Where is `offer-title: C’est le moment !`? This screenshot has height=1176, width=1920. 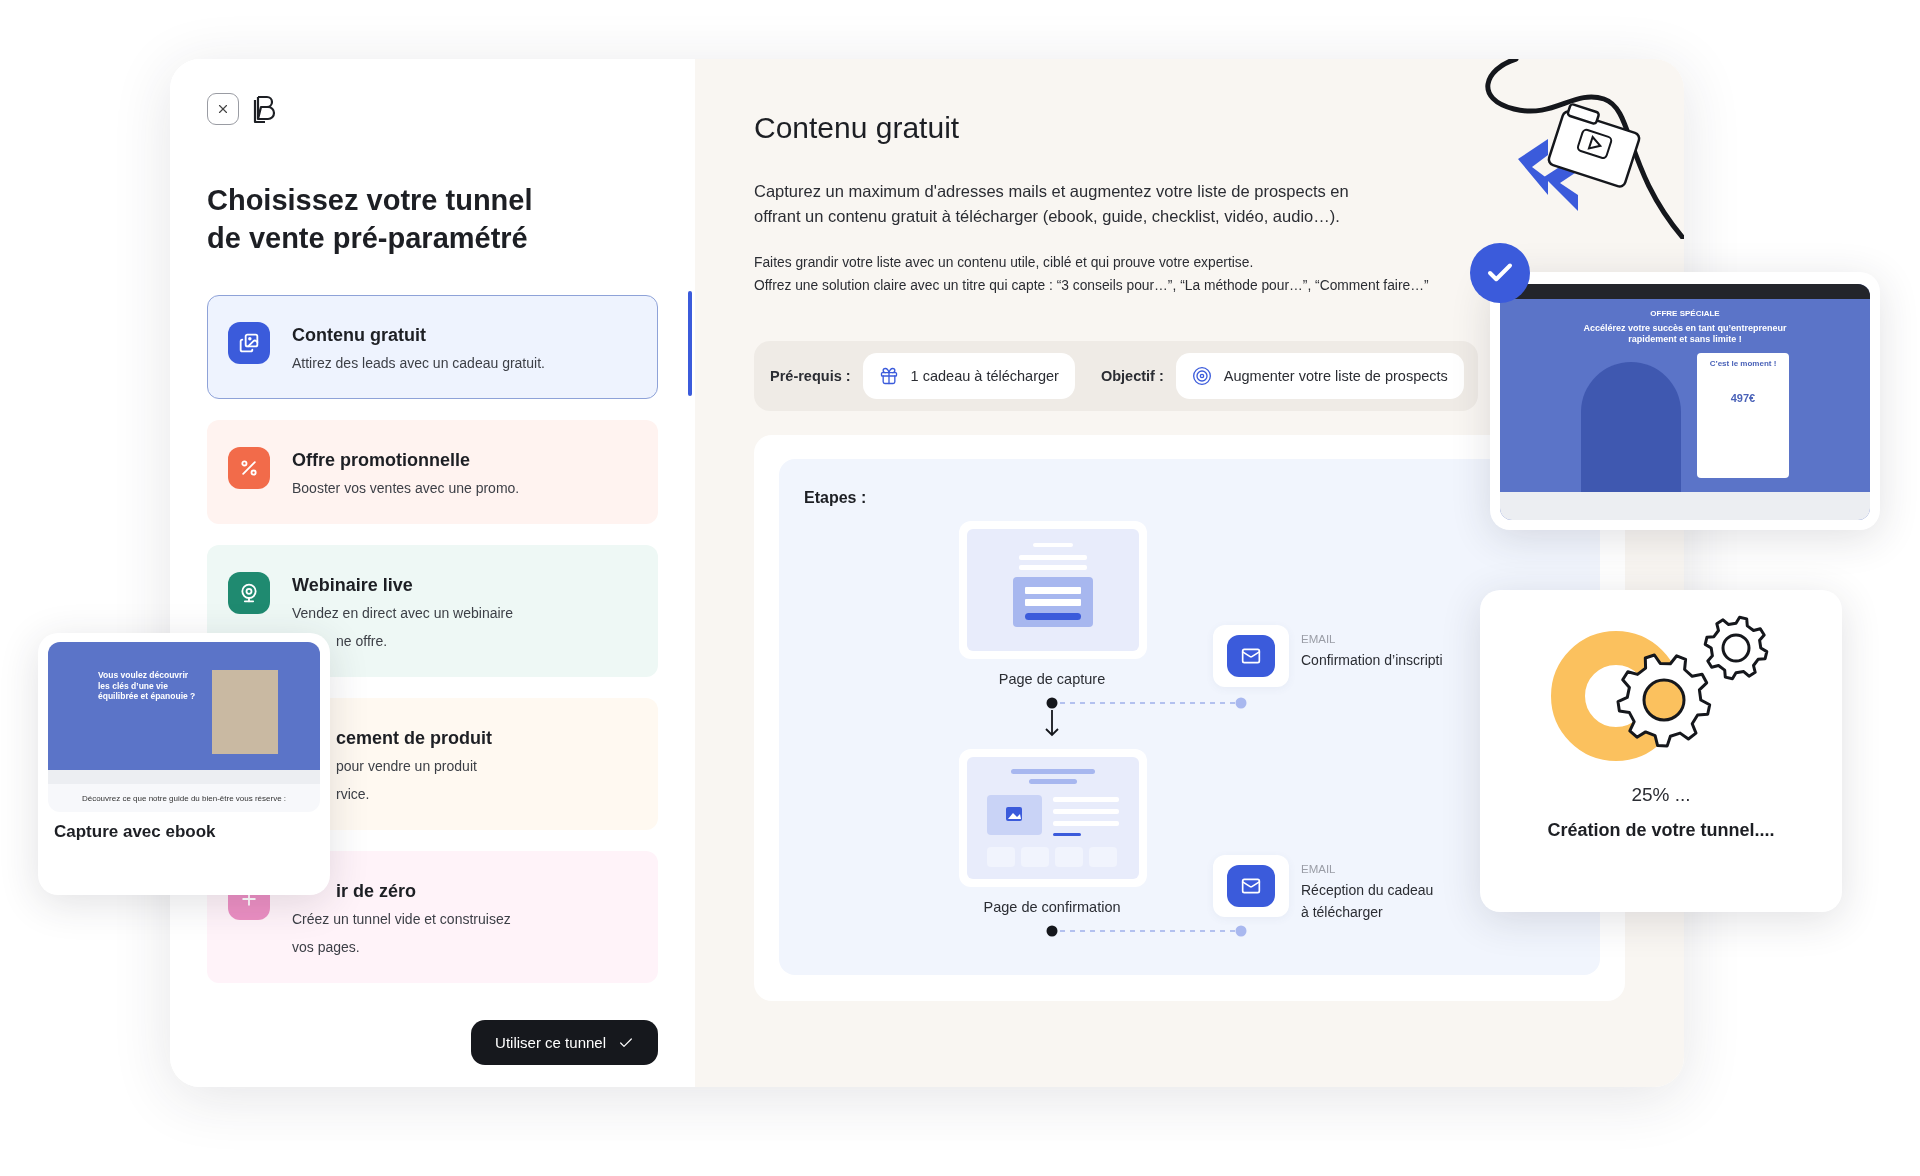
offer-title: C’est le moment ! is located at coordinates (1743, 363).